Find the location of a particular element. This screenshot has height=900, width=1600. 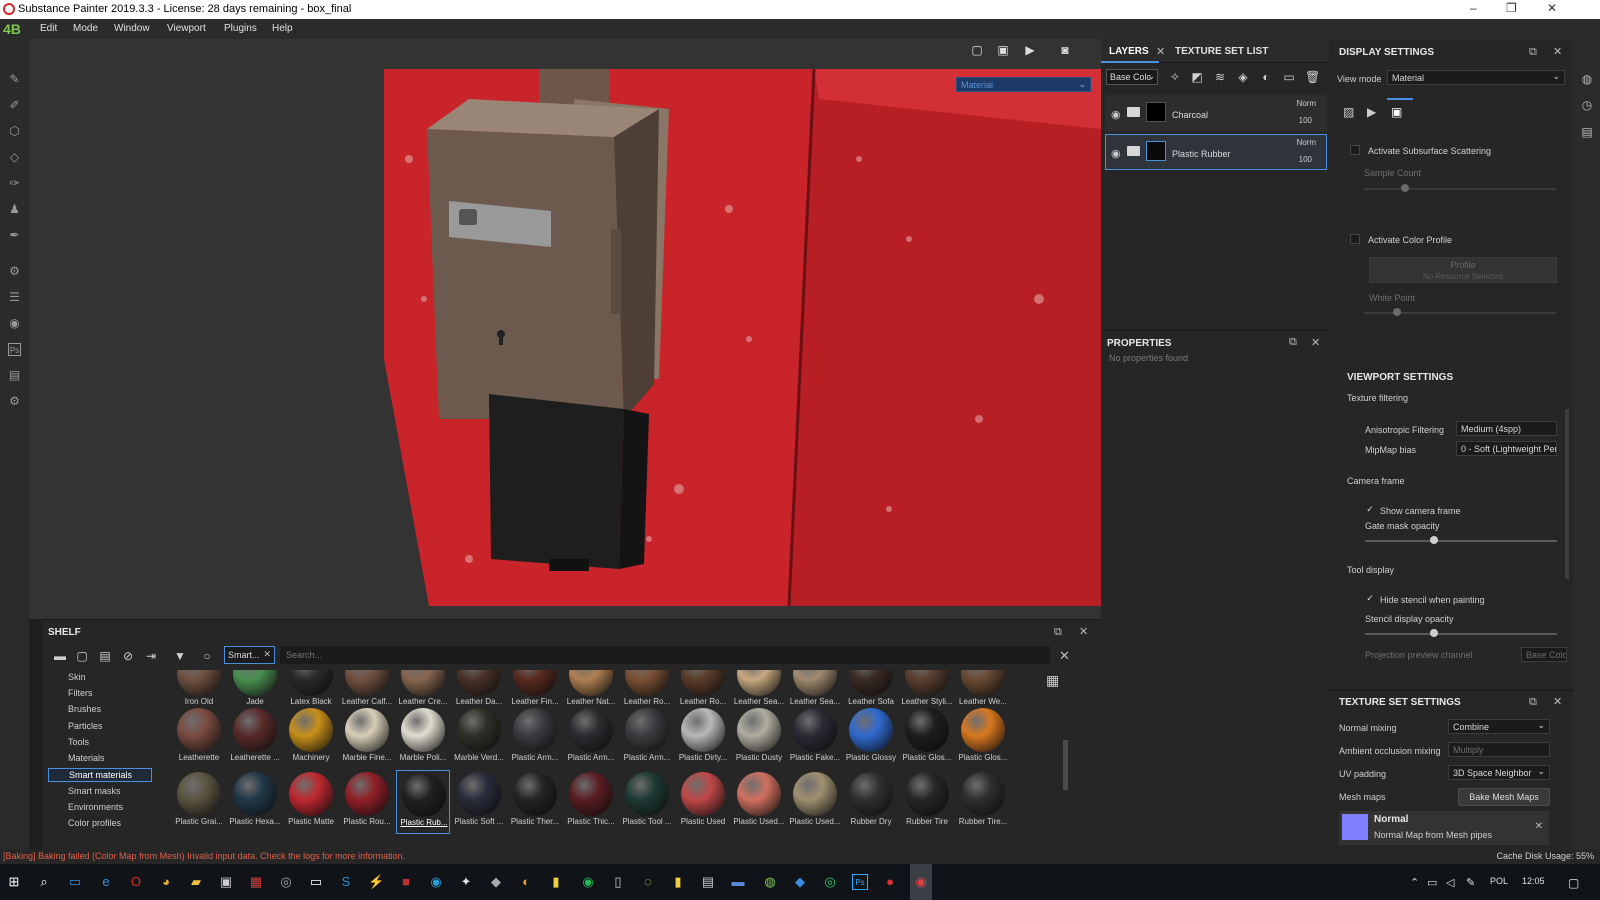

remove-tag-icon: ✕ is located at coordinates (267, 654).